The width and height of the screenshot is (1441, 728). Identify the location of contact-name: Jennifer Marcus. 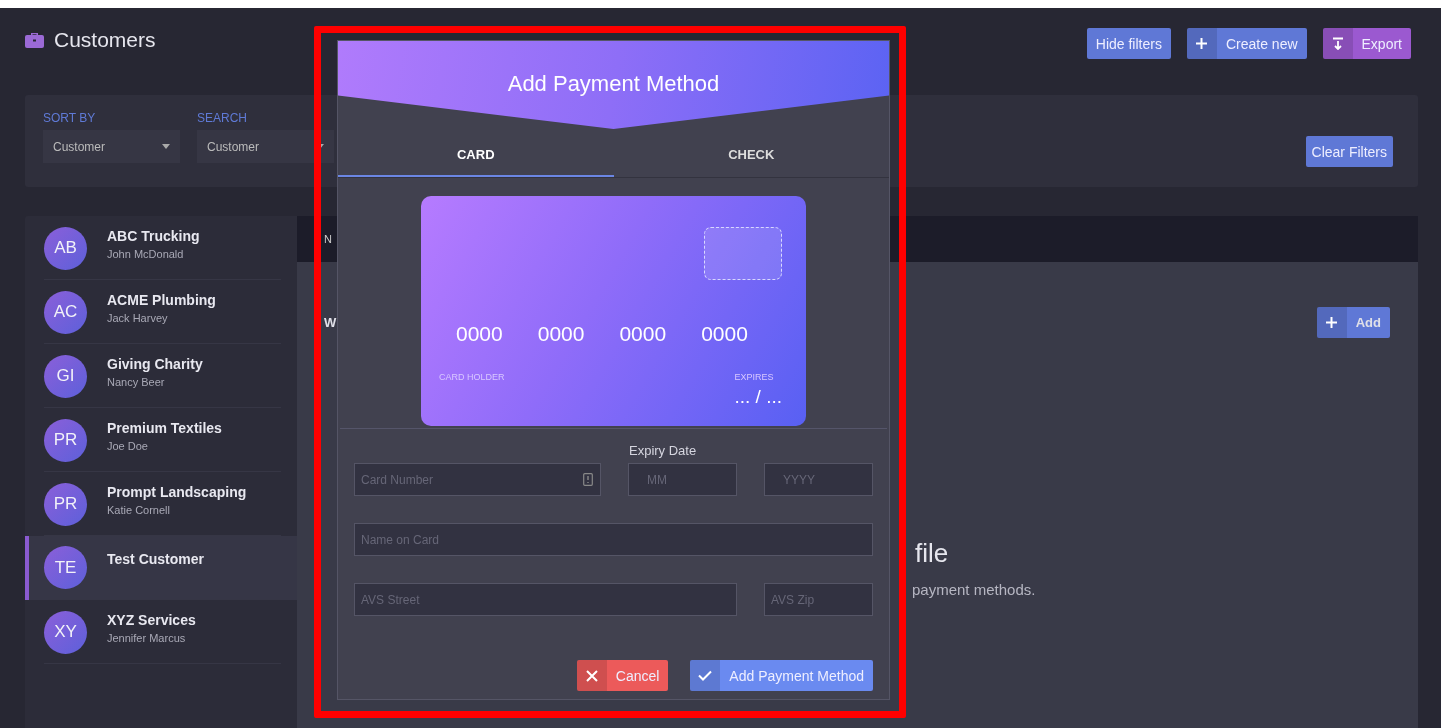
(147, 638).